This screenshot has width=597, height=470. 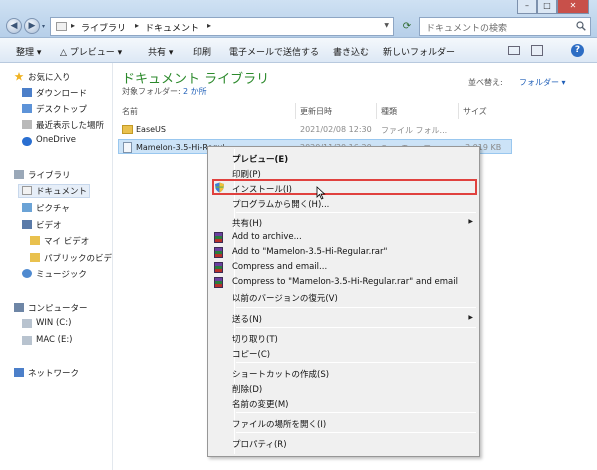 I want to click on nav-drive-c: WIN (C:), so click(x=53, y=323).